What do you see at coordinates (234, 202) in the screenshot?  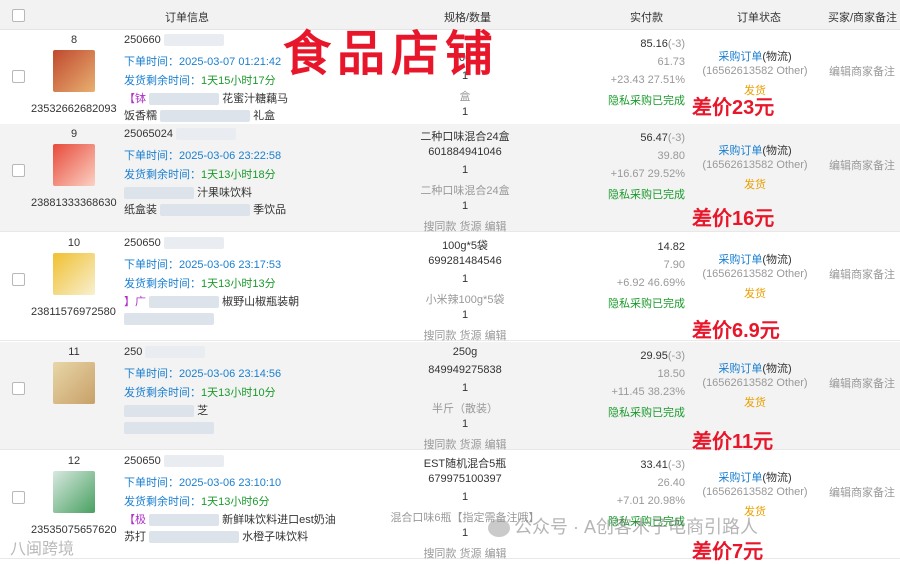 I see `product-title: 汁果味饮料 纸盒装 季饮品` at bounding box center [234, 202].